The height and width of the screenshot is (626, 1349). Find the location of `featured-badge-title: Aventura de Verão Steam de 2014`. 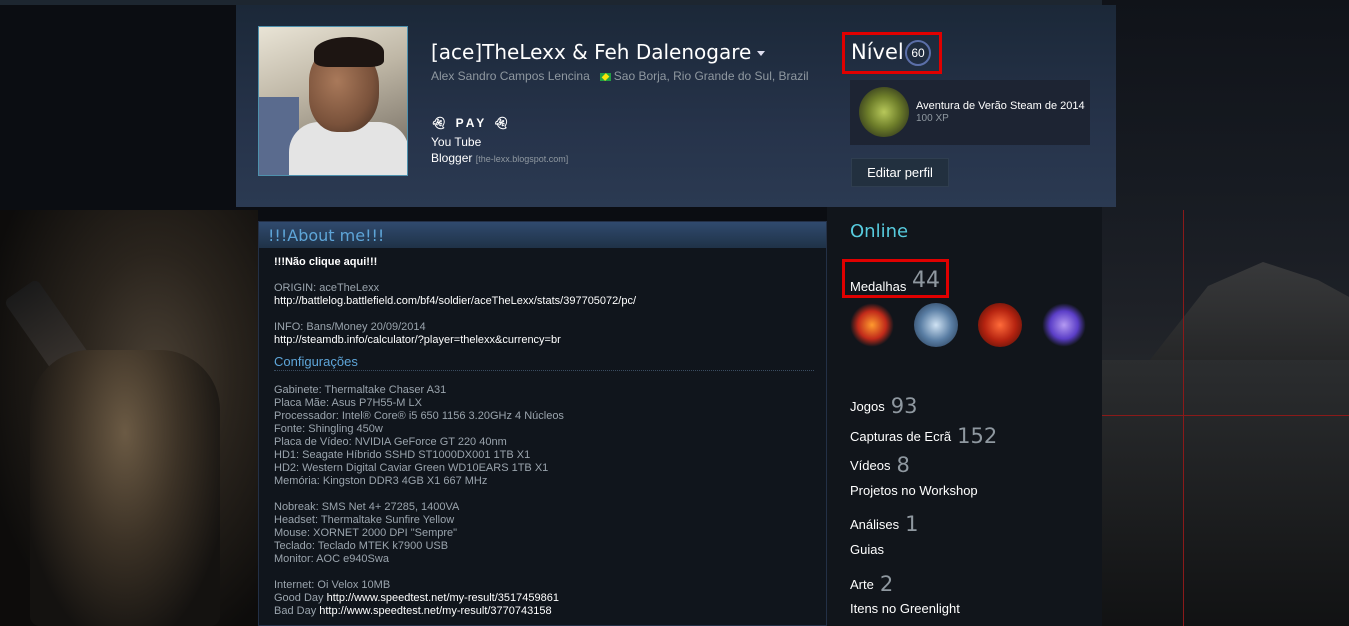

featured-badge-title: Aventura de Verão Steam de 2014 is located at coordinates (1000, 106).